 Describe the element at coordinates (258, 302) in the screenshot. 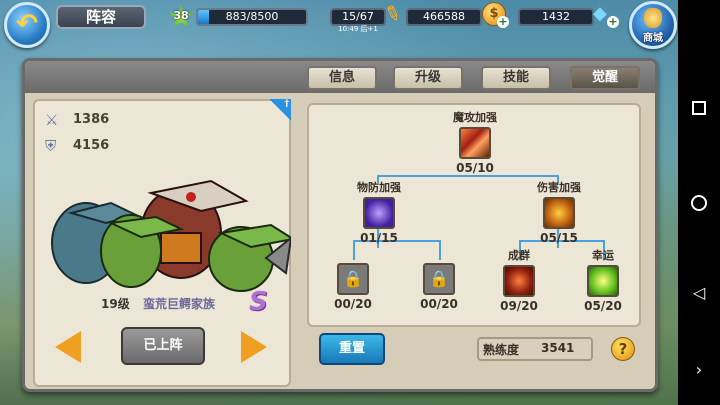

I see `hero-rank: S` at that location.